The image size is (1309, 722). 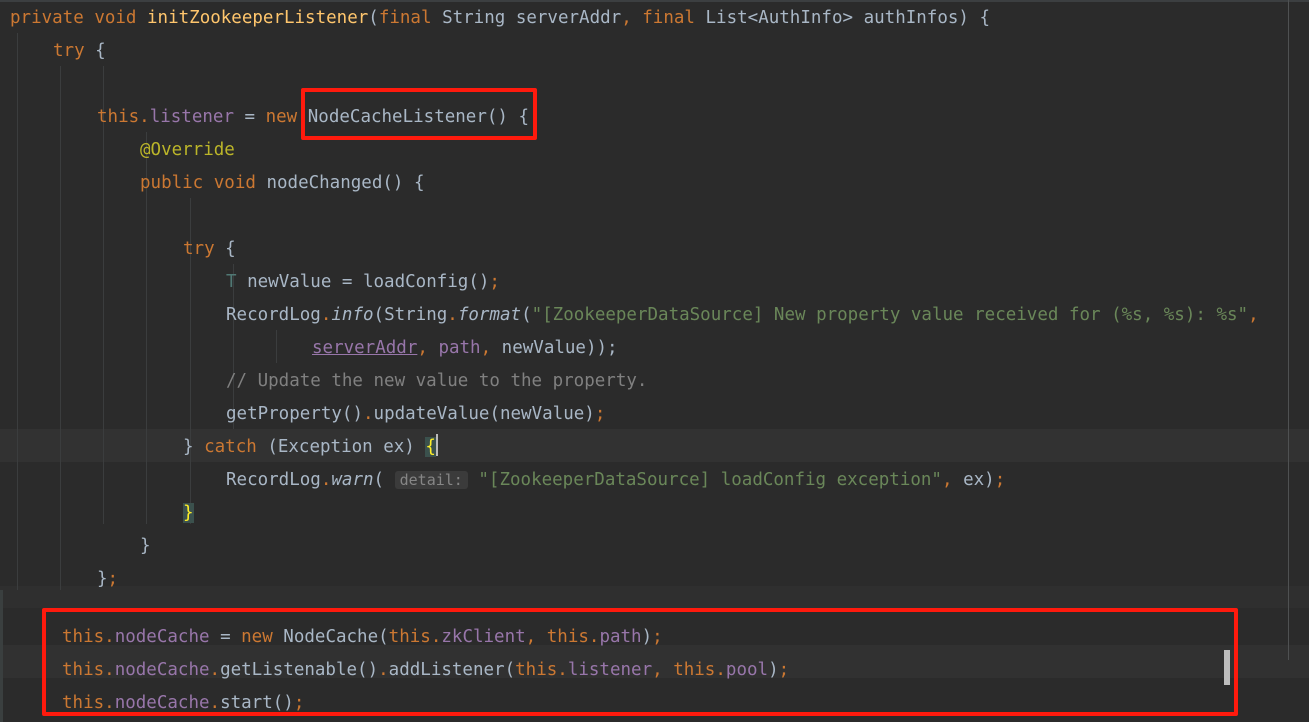 I want to click on token-close-call-1: ));, so click(x=601, y=348).